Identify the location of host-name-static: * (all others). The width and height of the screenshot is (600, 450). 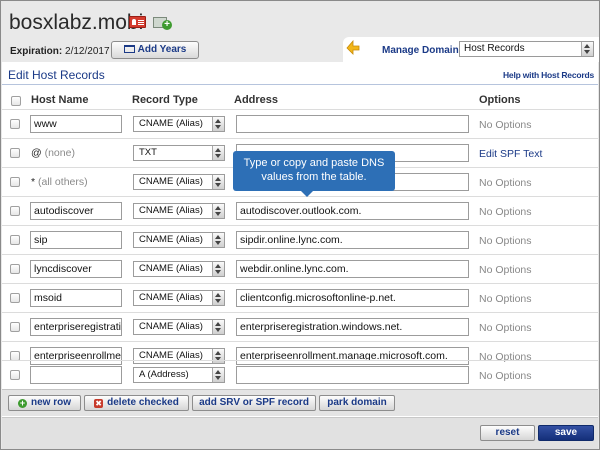
(59, 182).